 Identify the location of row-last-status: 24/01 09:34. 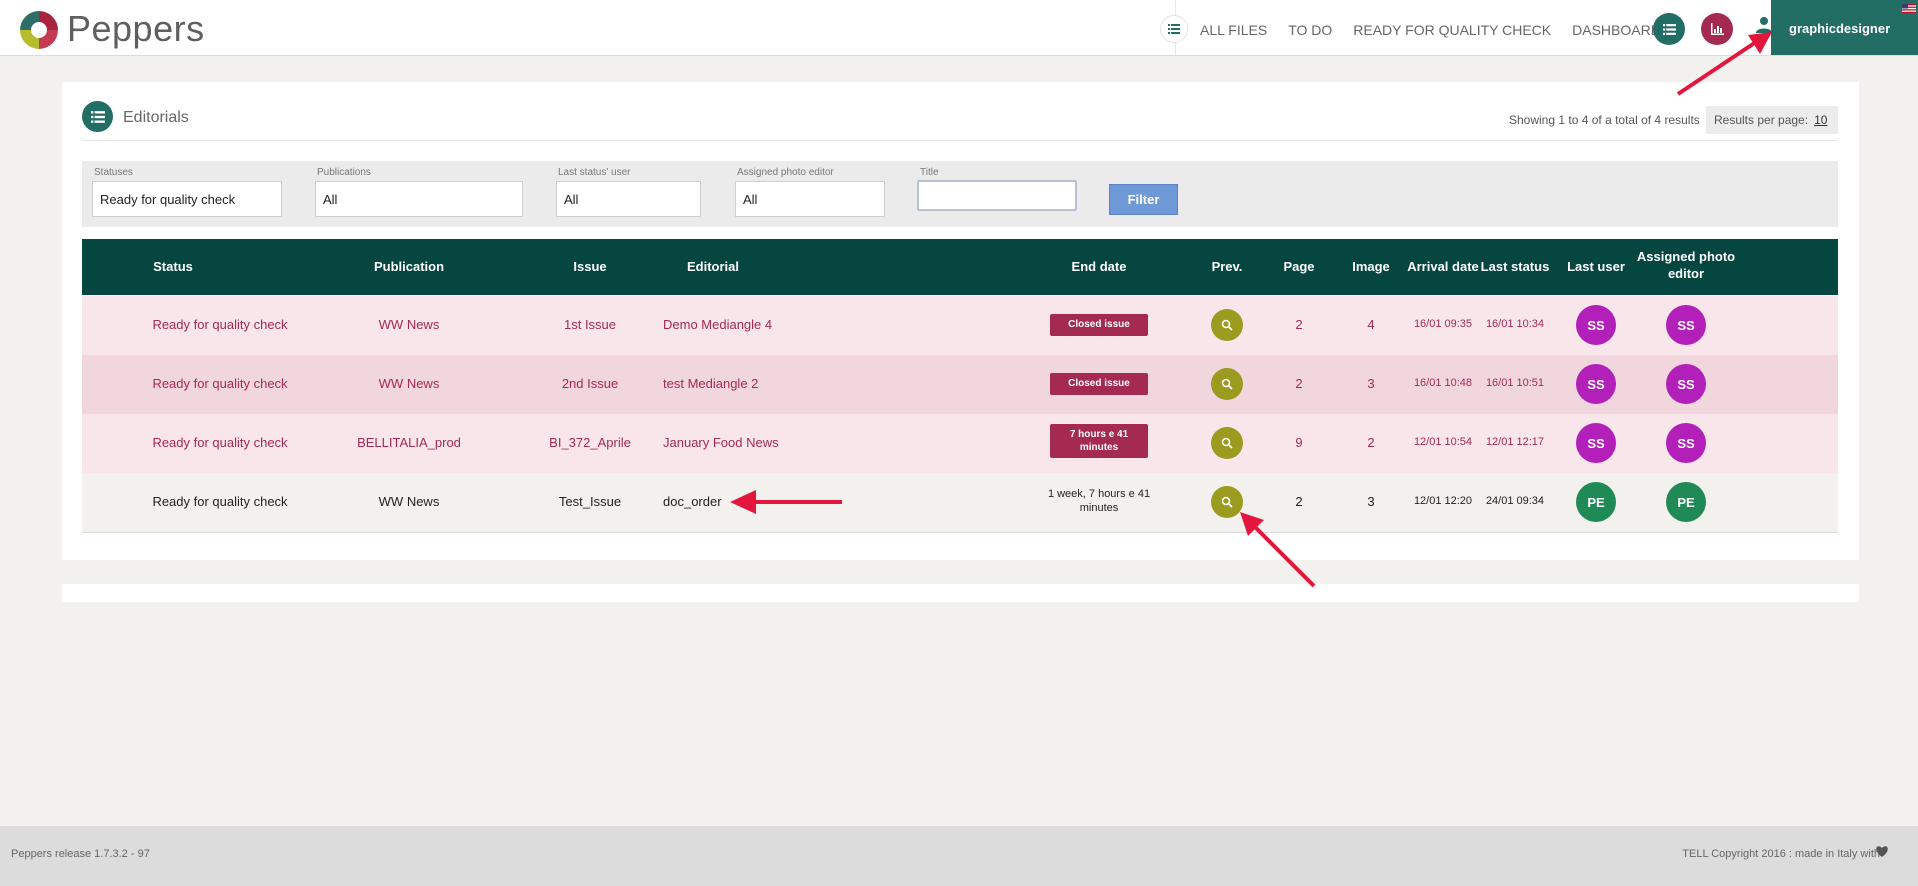
(1515, 501).